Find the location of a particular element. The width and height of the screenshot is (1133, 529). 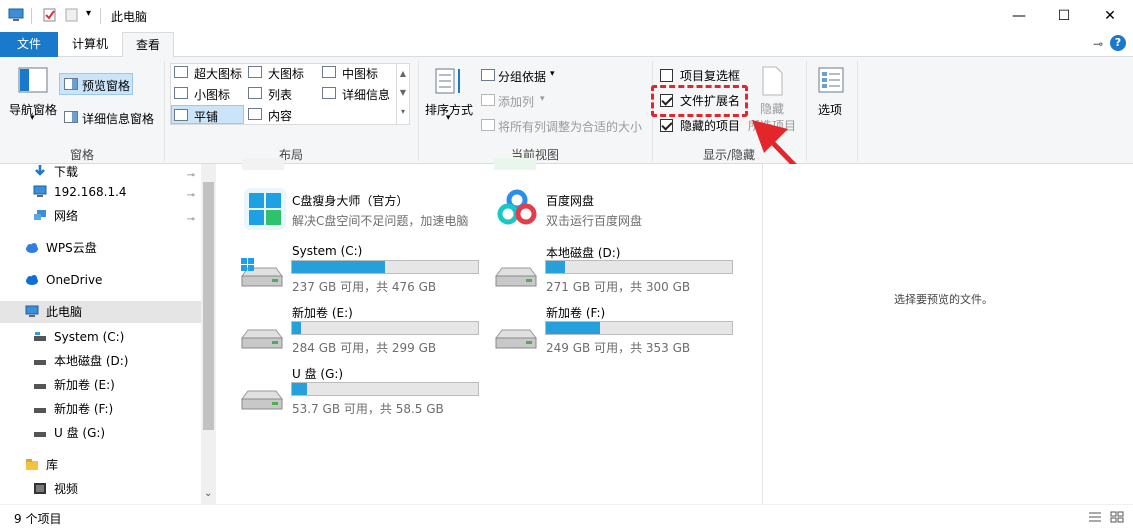

new-folder-icon is located at coordinates (72, 15).